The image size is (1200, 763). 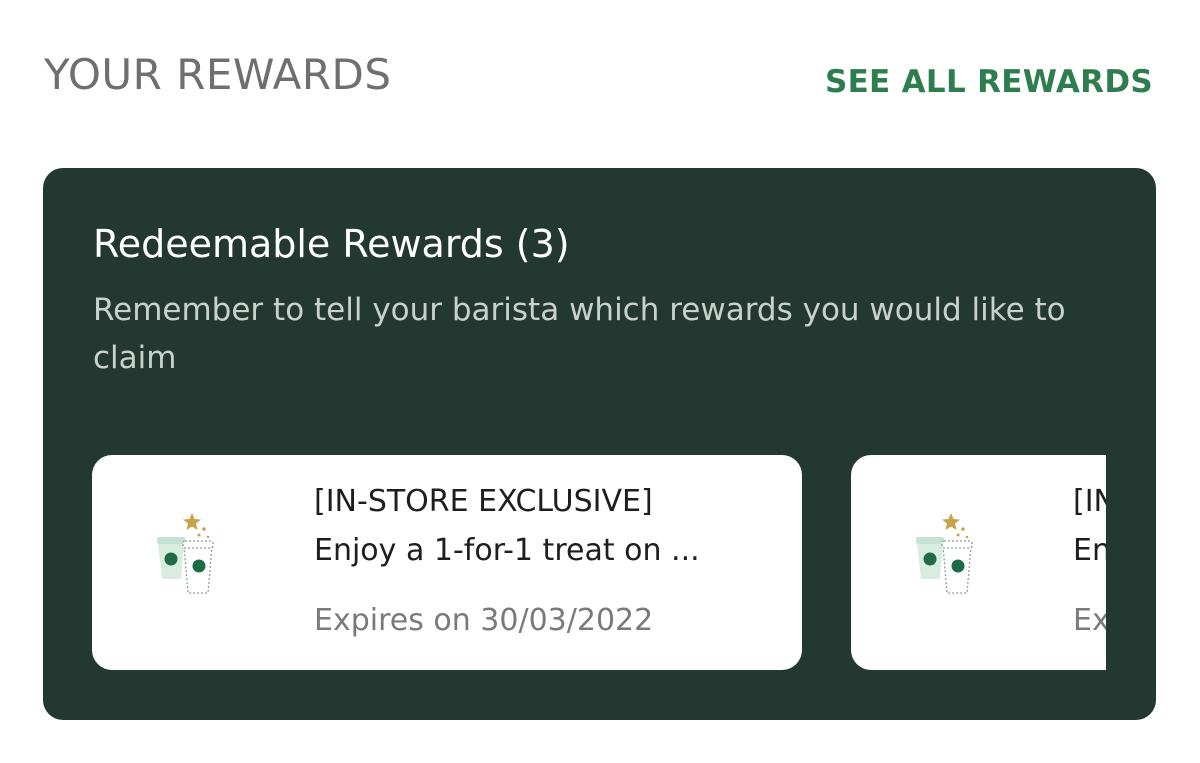 What do you see at coordinates (989, 82) in the screenshot?
I see `see-all-rewards-link: SEE ALL REWARDS` at bounding box center [989, 82].